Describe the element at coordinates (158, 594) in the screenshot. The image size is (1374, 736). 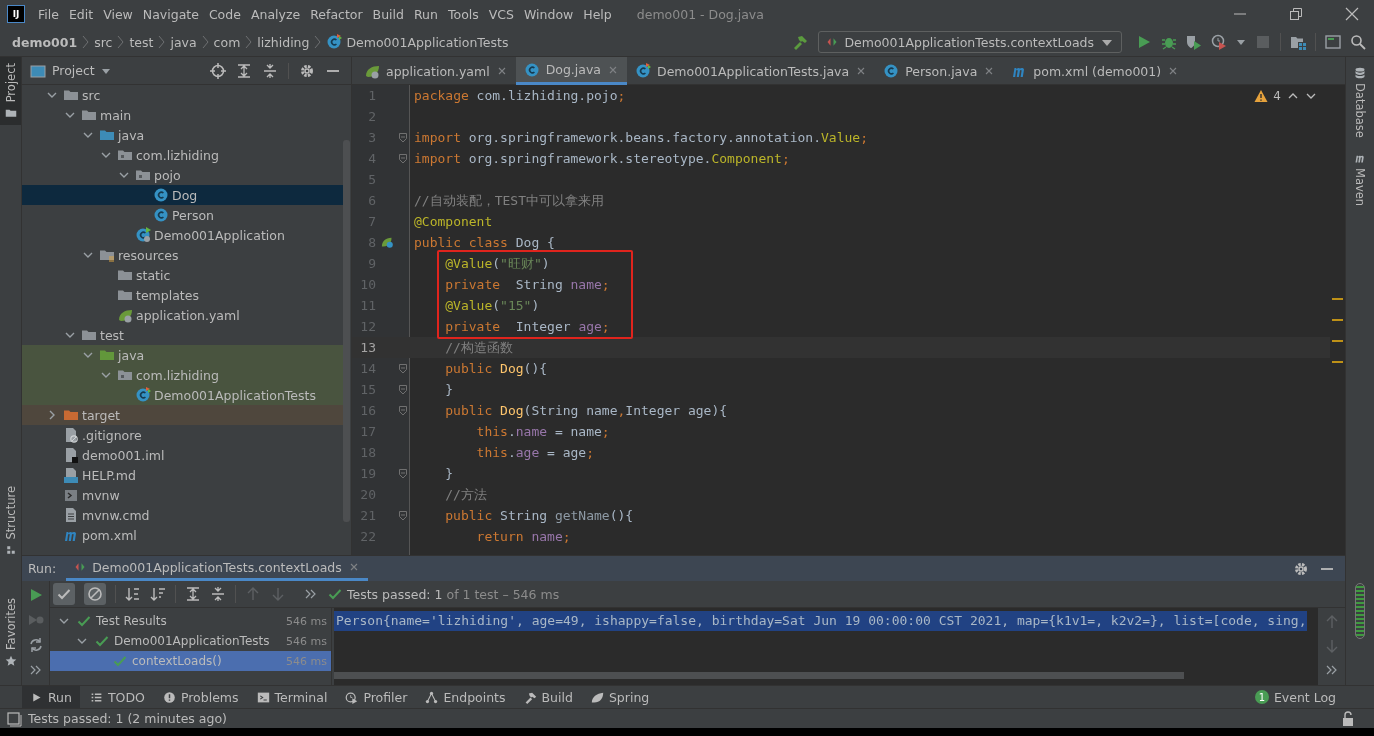
I see `sort-duration-icon` at that location.